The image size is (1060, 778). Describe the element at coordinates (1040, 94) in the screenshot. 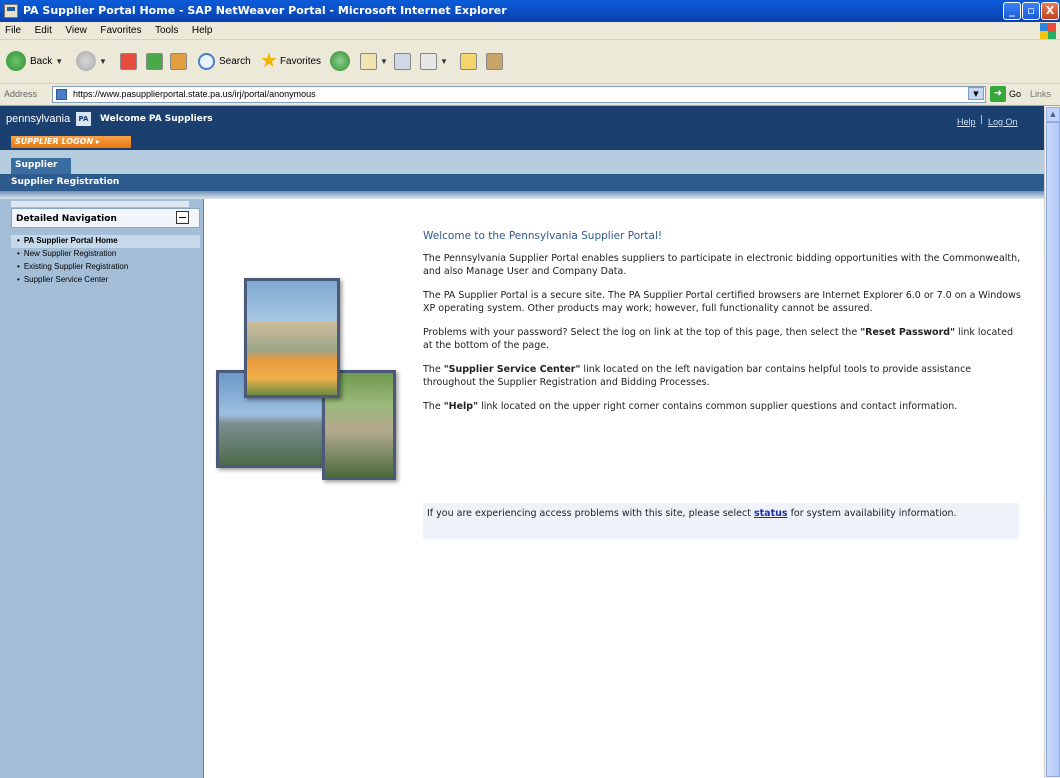

I see `links-button: Links` at that location.